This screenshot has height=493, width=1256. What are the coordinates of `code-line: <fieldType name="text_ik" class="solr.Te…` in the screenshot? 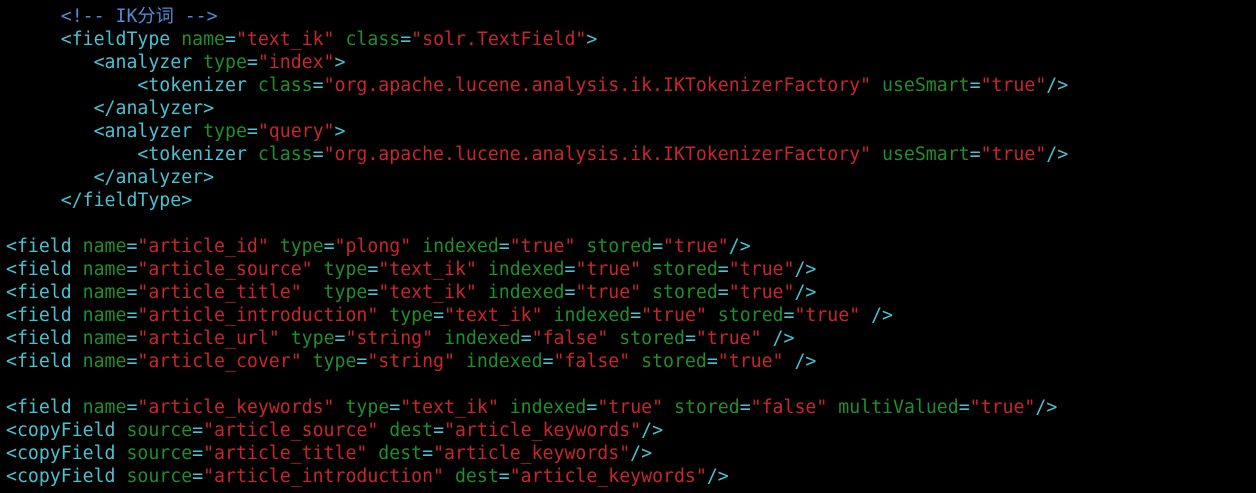 It's located at (628, 39).